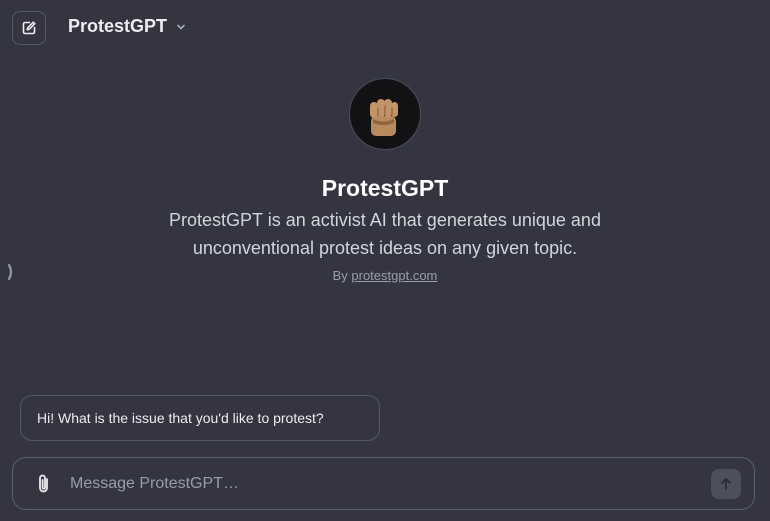 This screenshot has width=770, height=521. Describe the element at coordinates (389, 483) in the screenshot. I see `message-input` at that location.